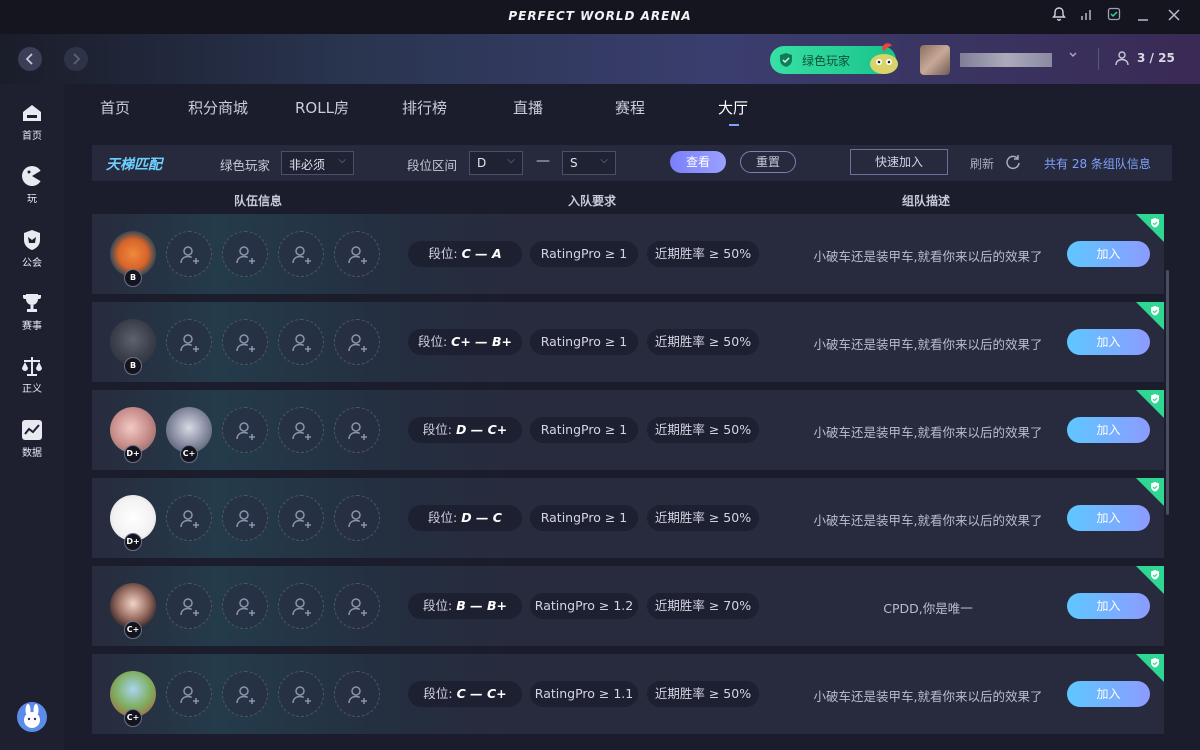  I want to click on sidebar-item-guild: 公会, so click(32, 256).